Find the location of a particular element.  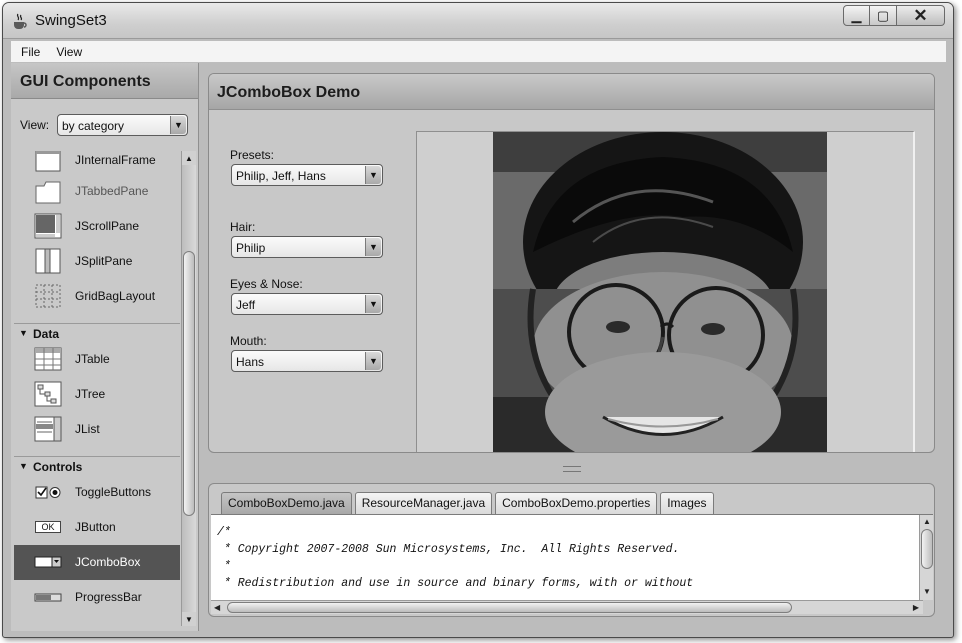

mouth-label: Mouth: is located at coordinates (248, 341).